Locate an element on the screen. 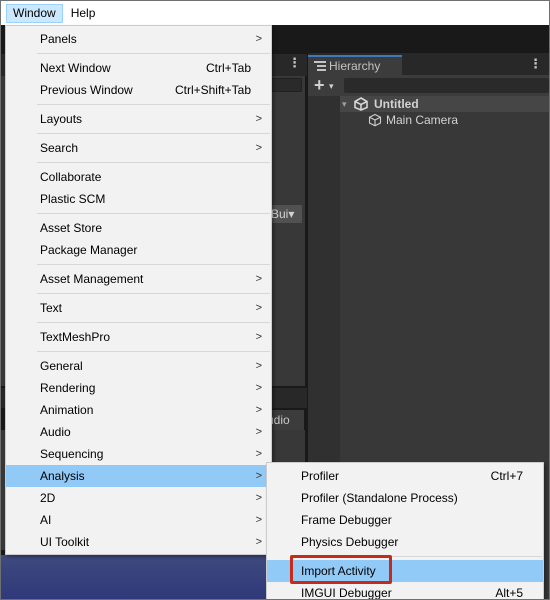 This screenshot has height=600, width=550. menu-item-label: Sequencing is located at coordinates (72, 454).